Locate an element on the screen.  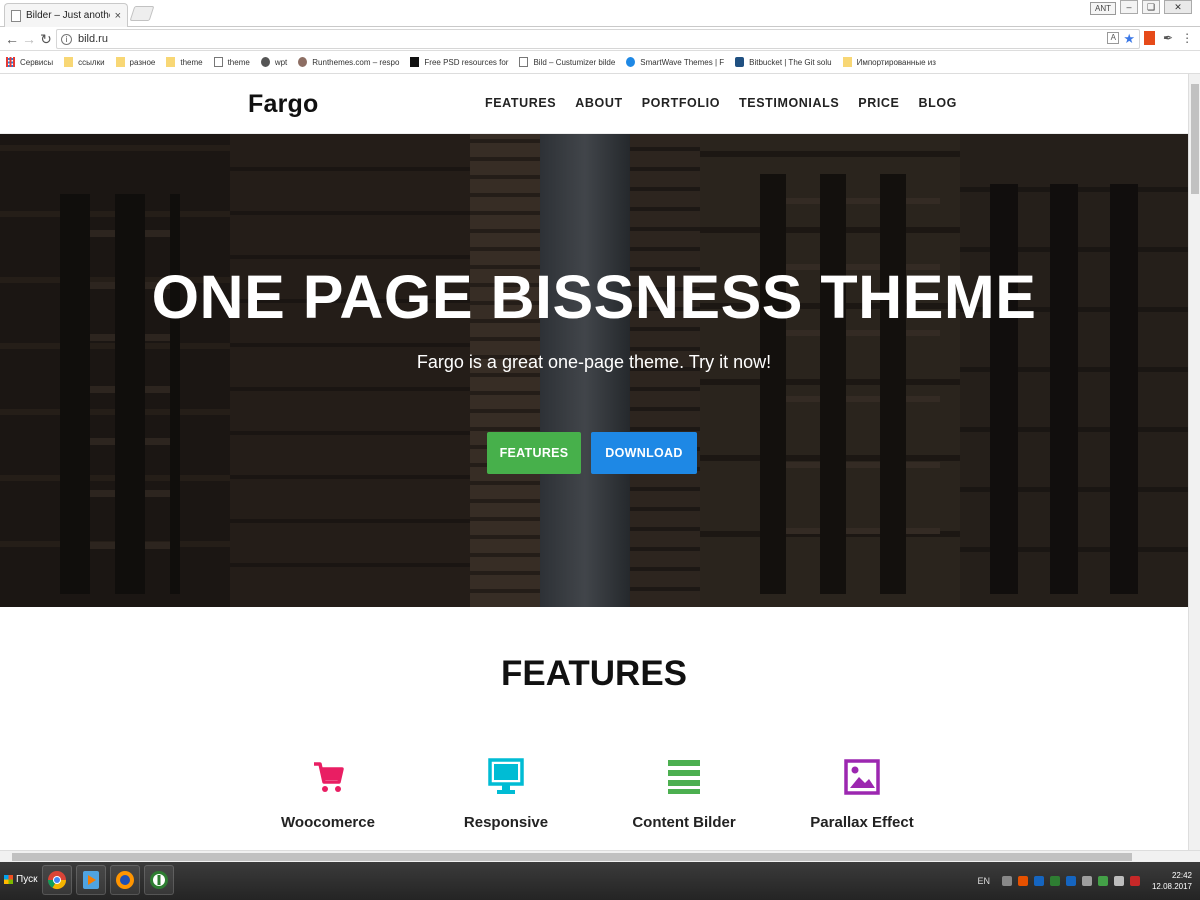
bookmark-label: Bitbucket | The Git solu is located at coordinates (790, 62).